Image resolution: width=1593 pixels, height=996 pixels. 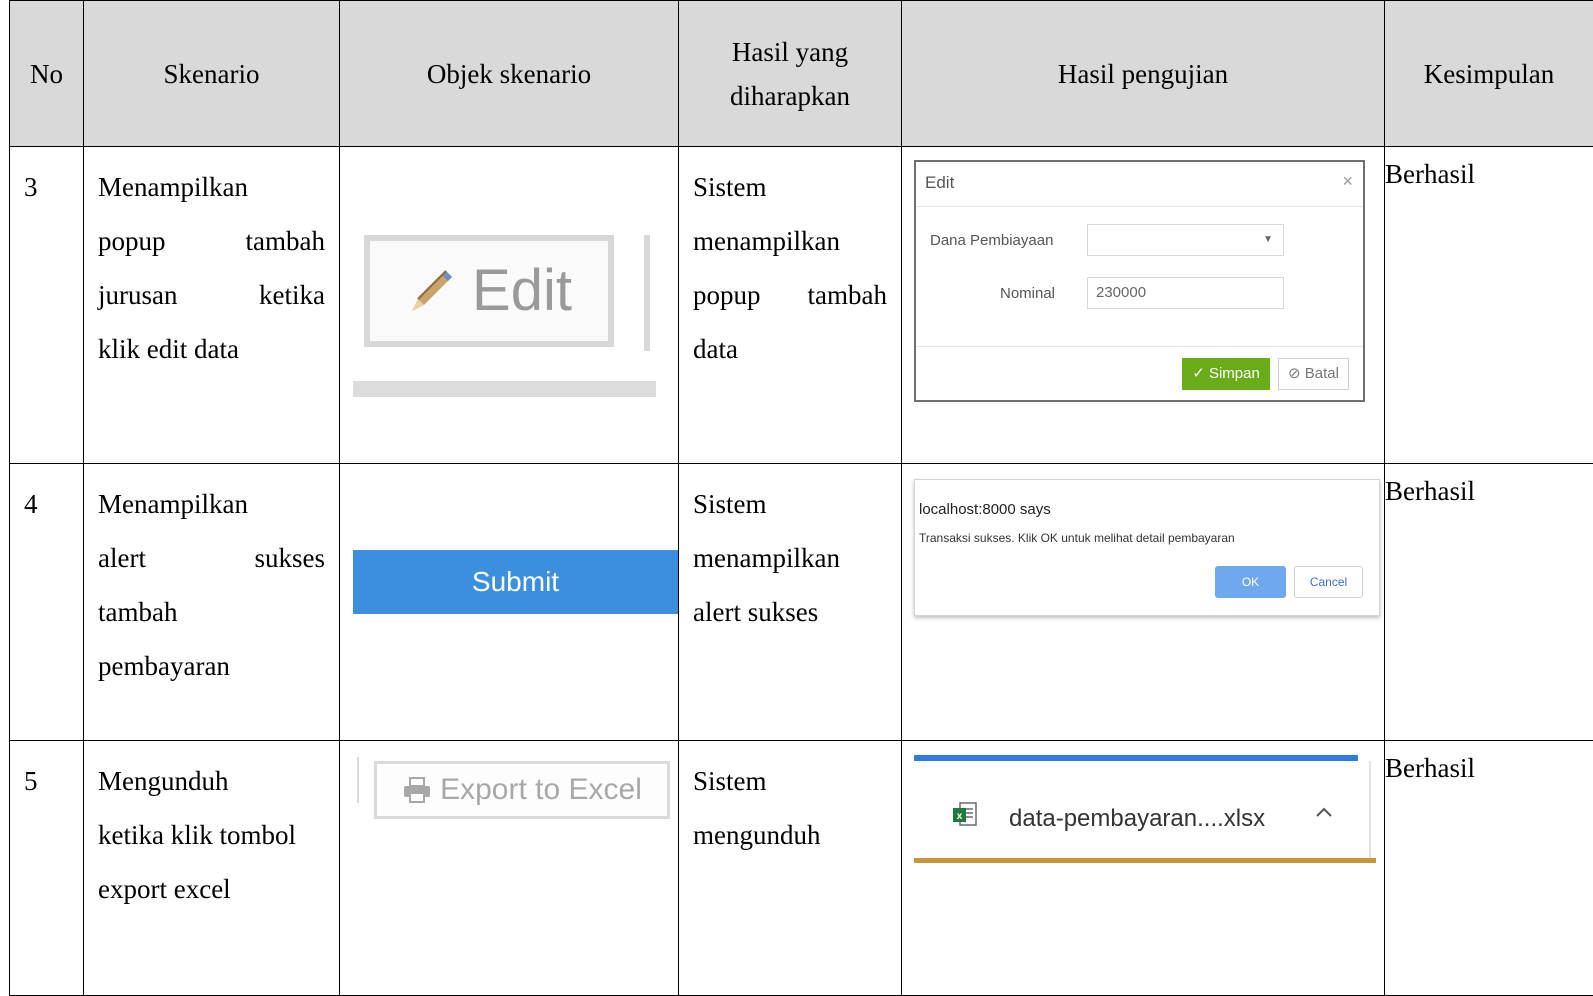 I want to click on dana-label: Dana Pembiayaan, so click(x=991, y=241).